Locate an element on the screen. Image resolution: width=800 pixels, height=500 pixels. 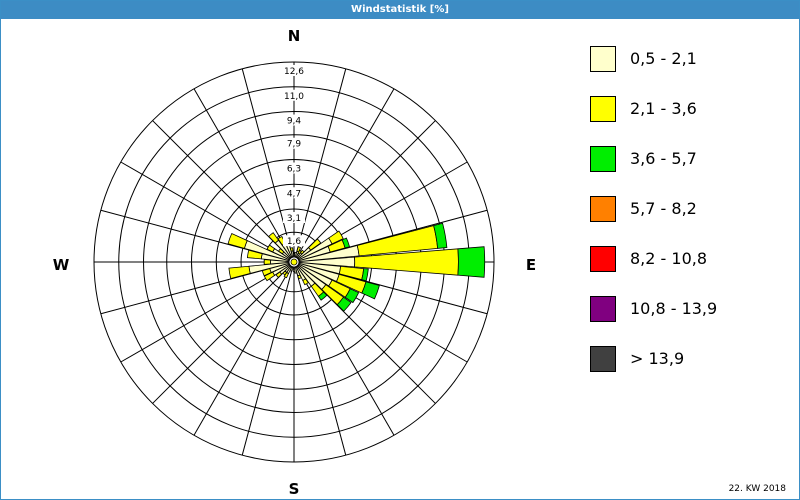
compass-label-w: W is located at coordinates (61, 265).